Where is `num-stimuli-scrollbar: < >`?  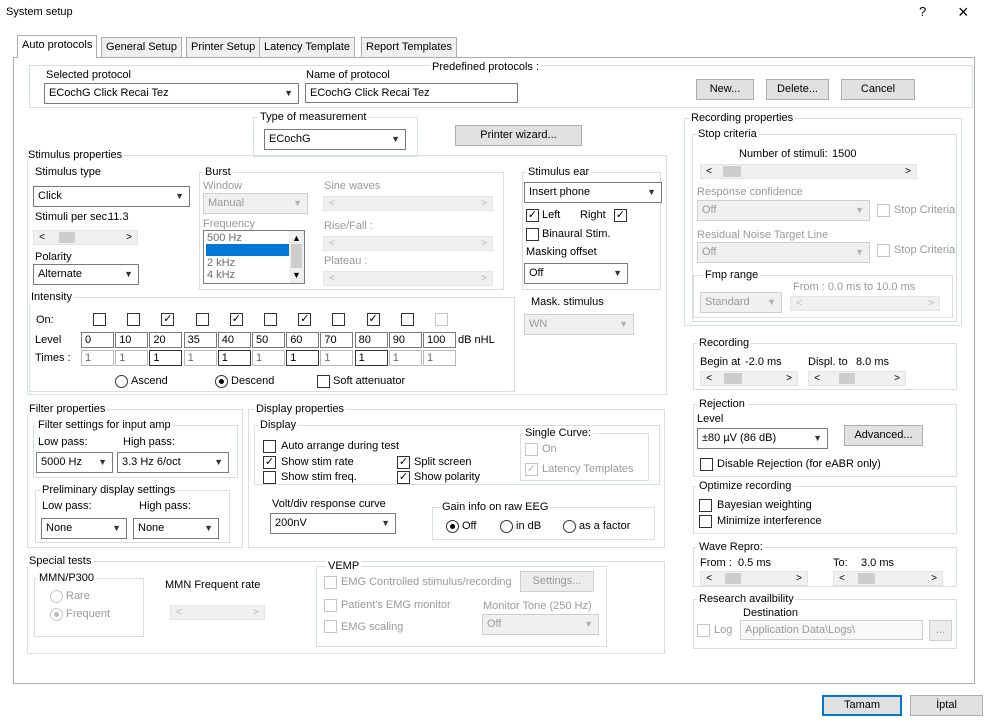 num-stimuli-scrollbar: < > is located at coordinates (808, 171).